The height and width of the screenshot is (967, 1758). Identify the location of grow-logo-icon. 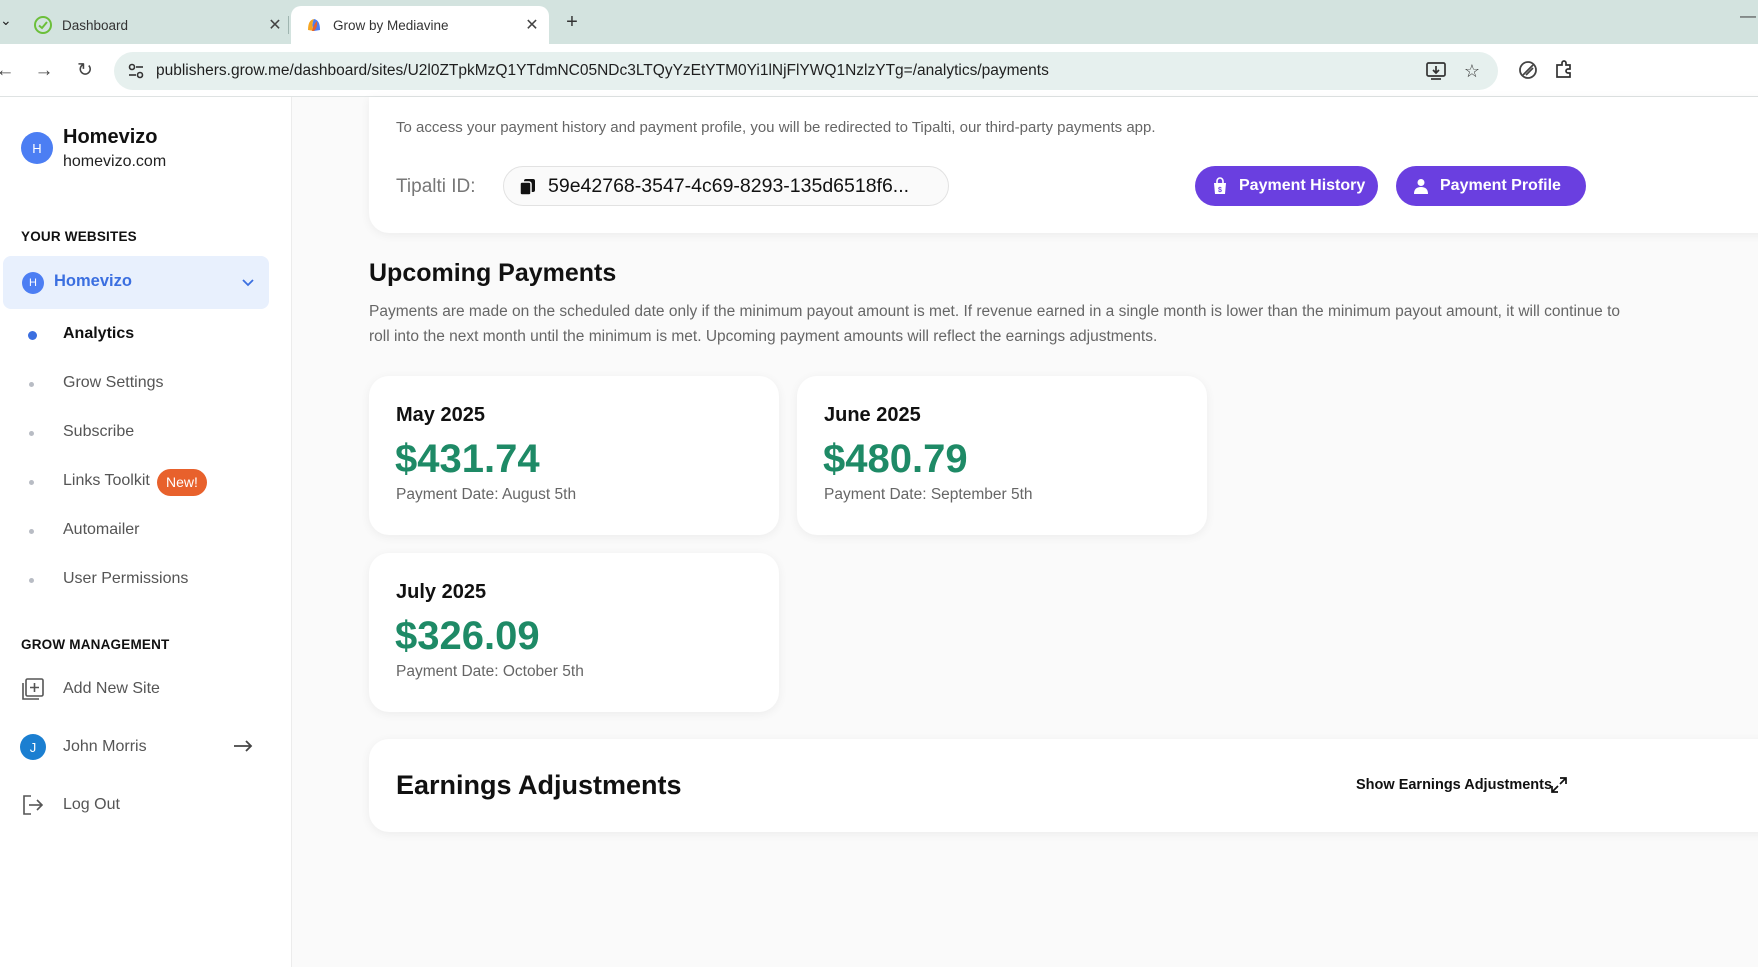
(314, 25).